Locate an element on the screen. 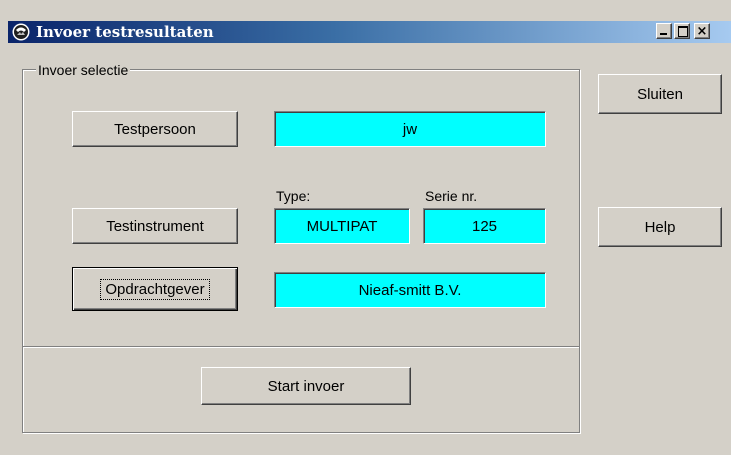 The image size is (731, 455). groupbox-divider is located at coordinates (301, 347).